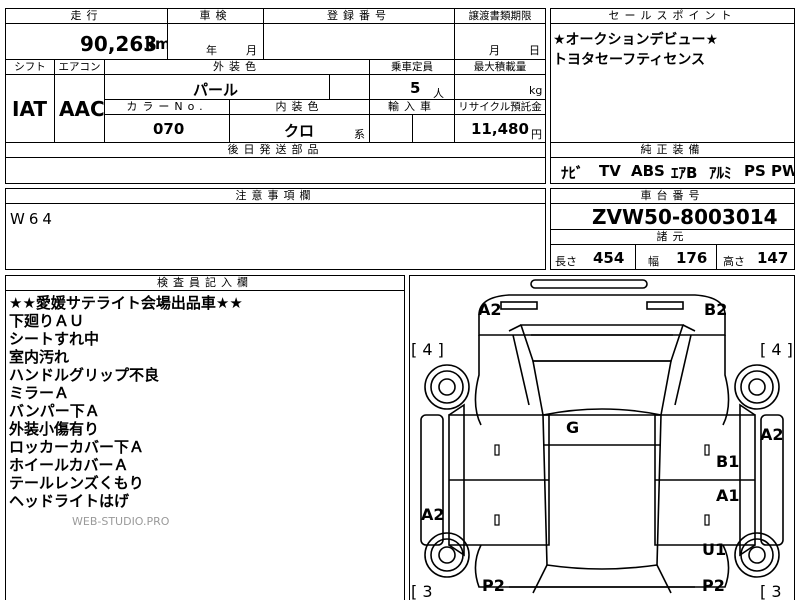 The height and width of the screenshot is (600, 800). I want to click on spec-width-cell: 幅 176, so click(676, 257).